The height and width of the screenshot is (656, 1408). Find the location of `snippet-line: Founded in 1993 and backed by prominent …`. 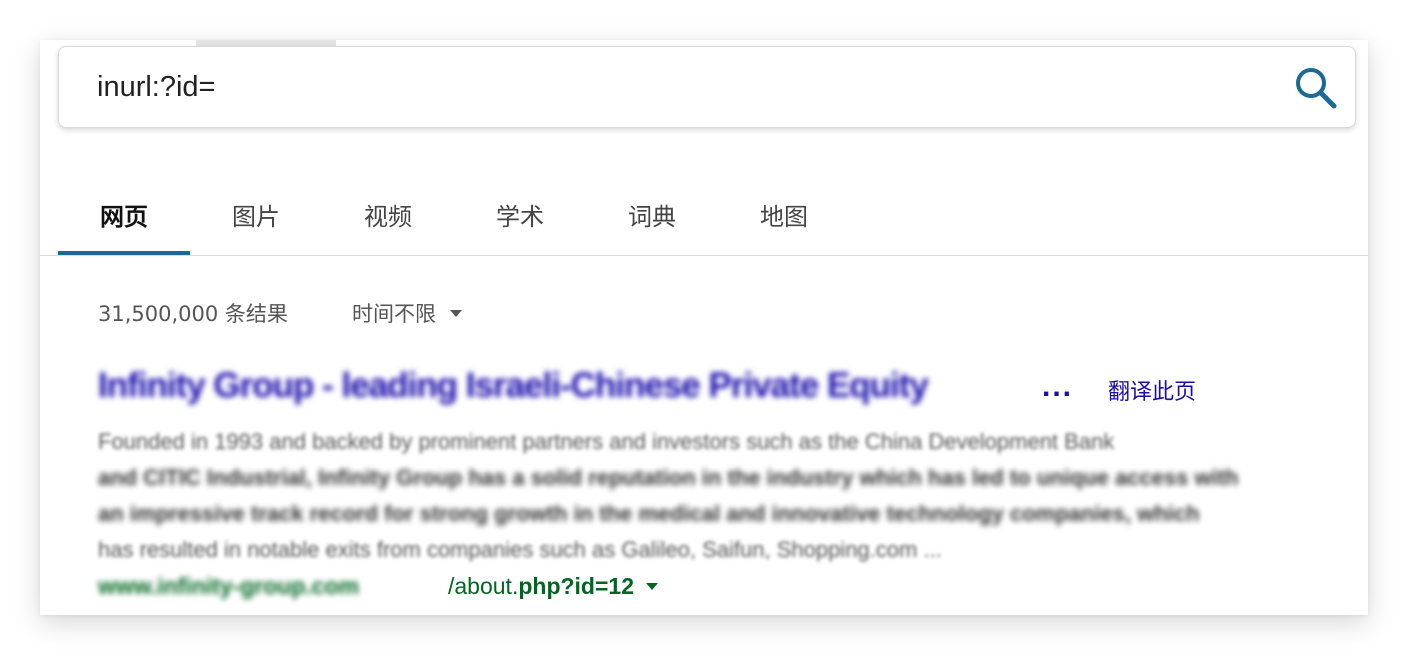

snippet-line: Founded in 1993 and backed by prominent … is located at coordinates (606, 441).